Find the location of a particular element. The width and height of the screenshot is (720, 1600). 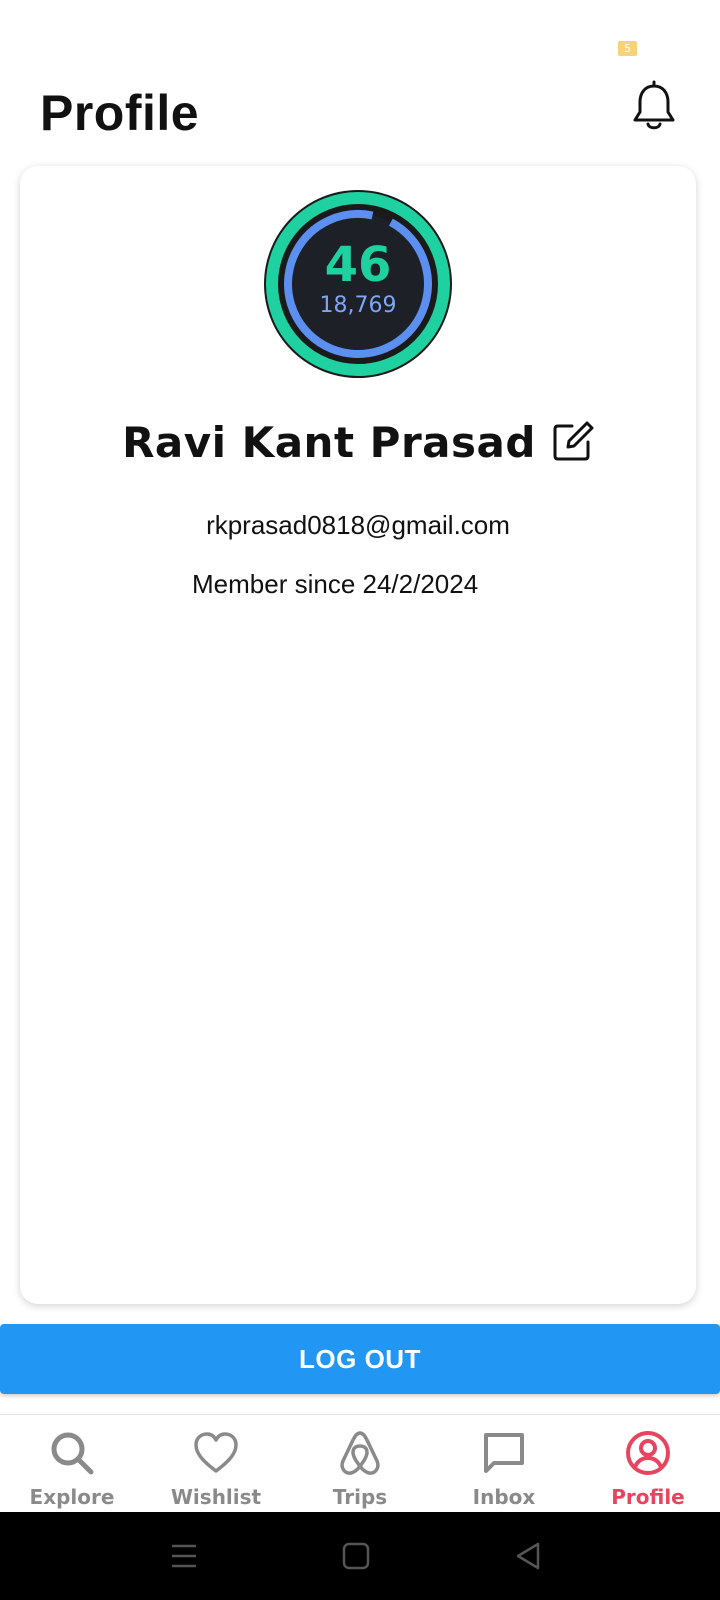

logout-button: LOG OUT is located at coordinates (360, 1359).